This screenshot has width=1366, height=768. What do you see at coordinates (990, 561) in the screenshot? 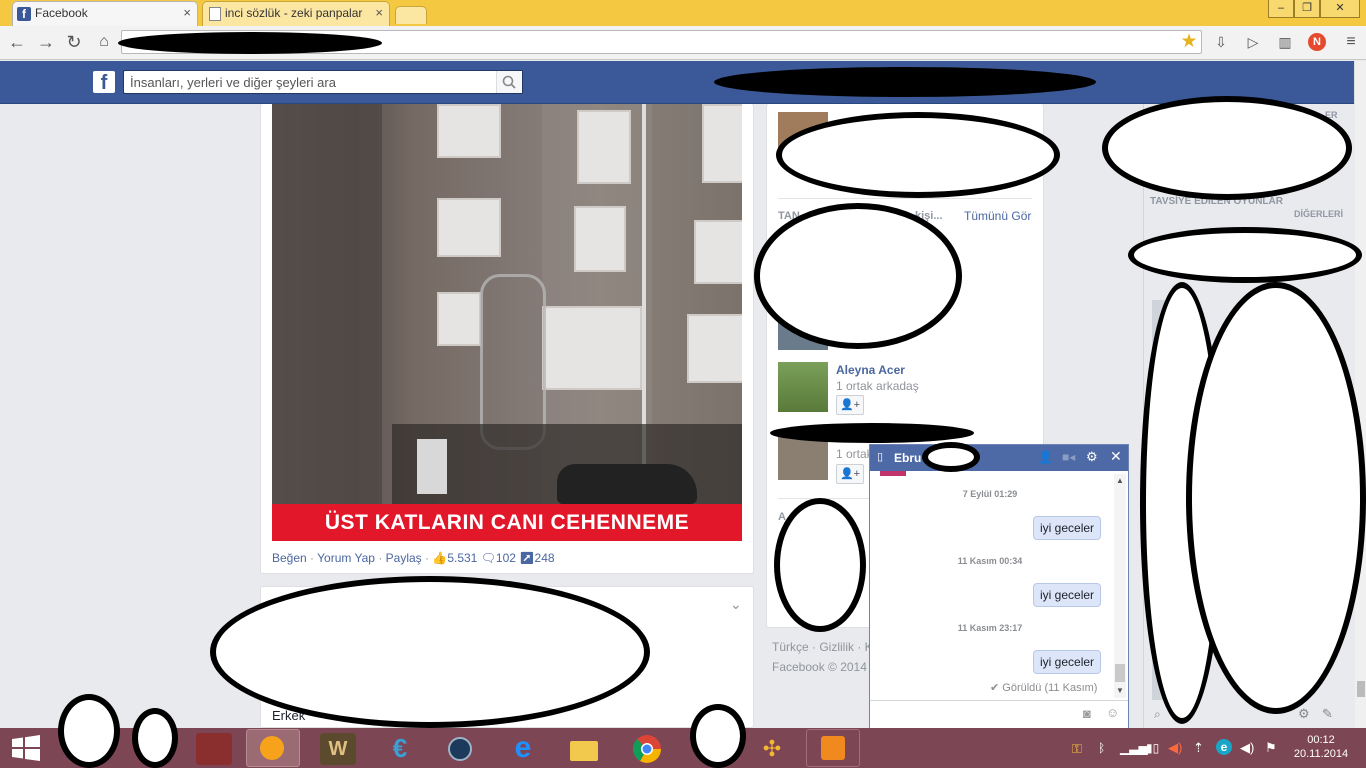
I see `message-timestamp: 11 Kasım 00:34` at bounding box center [990, 561].